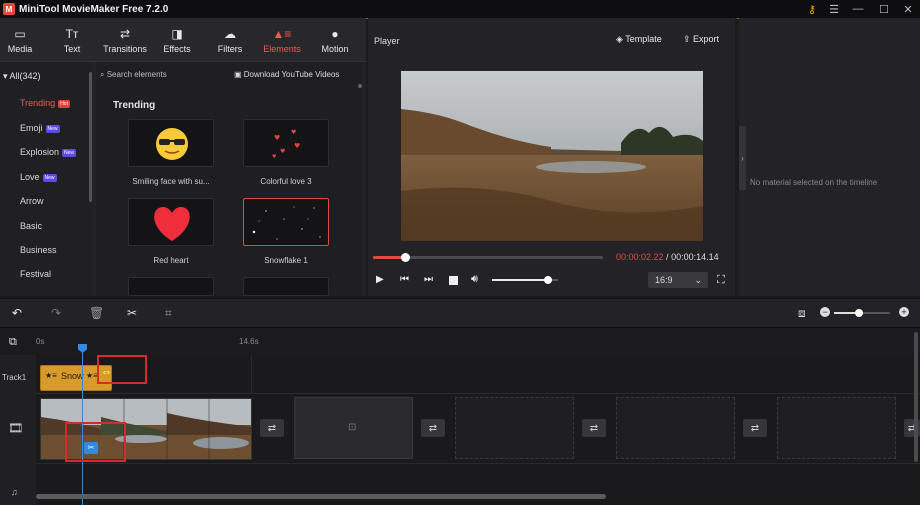 This screenshot has height=505, width=920. I want to click on crop-icon: ⌗, so click(168, 313).